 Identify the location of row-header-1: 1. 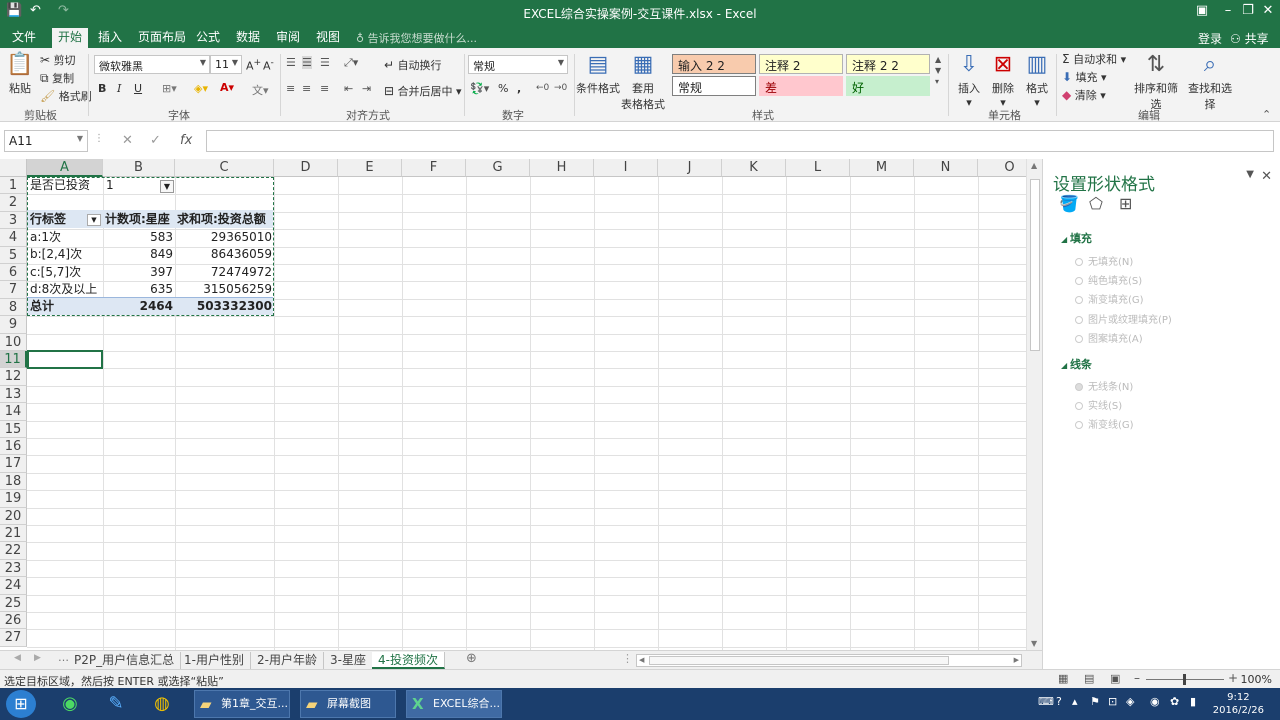
(13, 186).